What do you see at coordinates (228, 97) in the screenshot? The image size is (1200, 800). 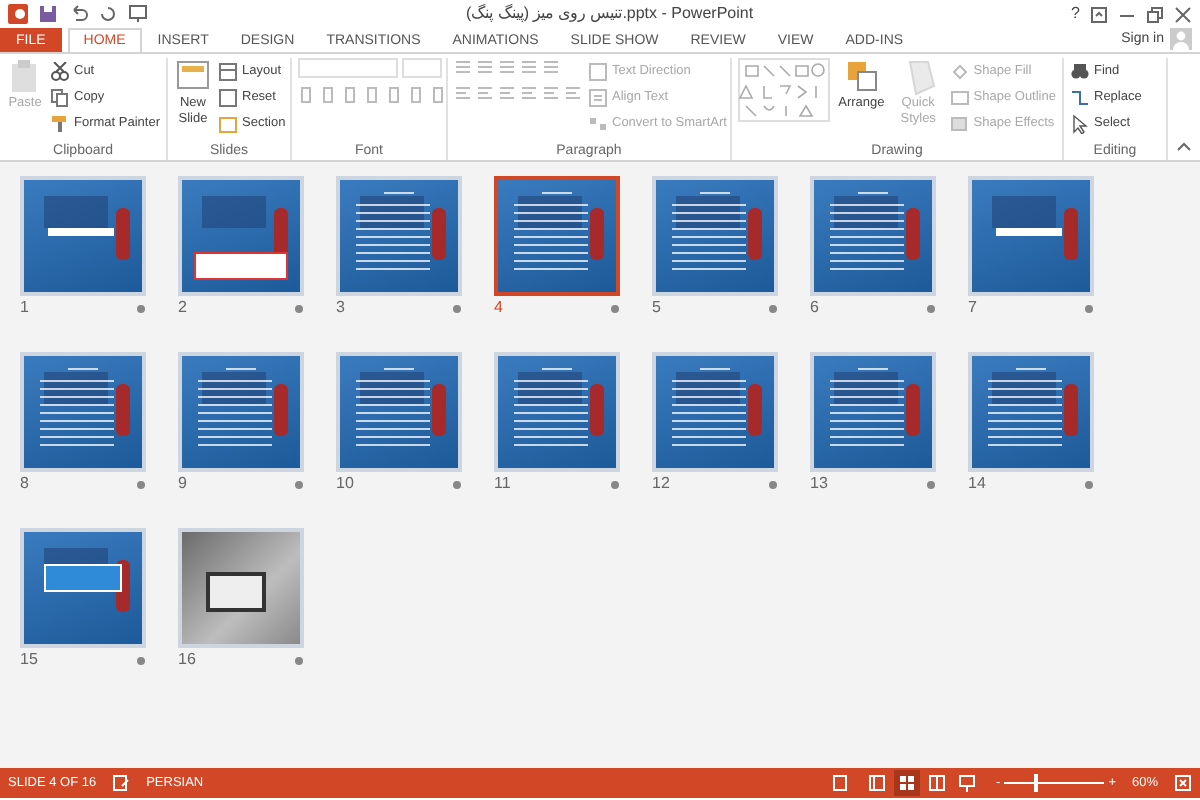 I see `reset-icon` at bounding box center [228, 97].